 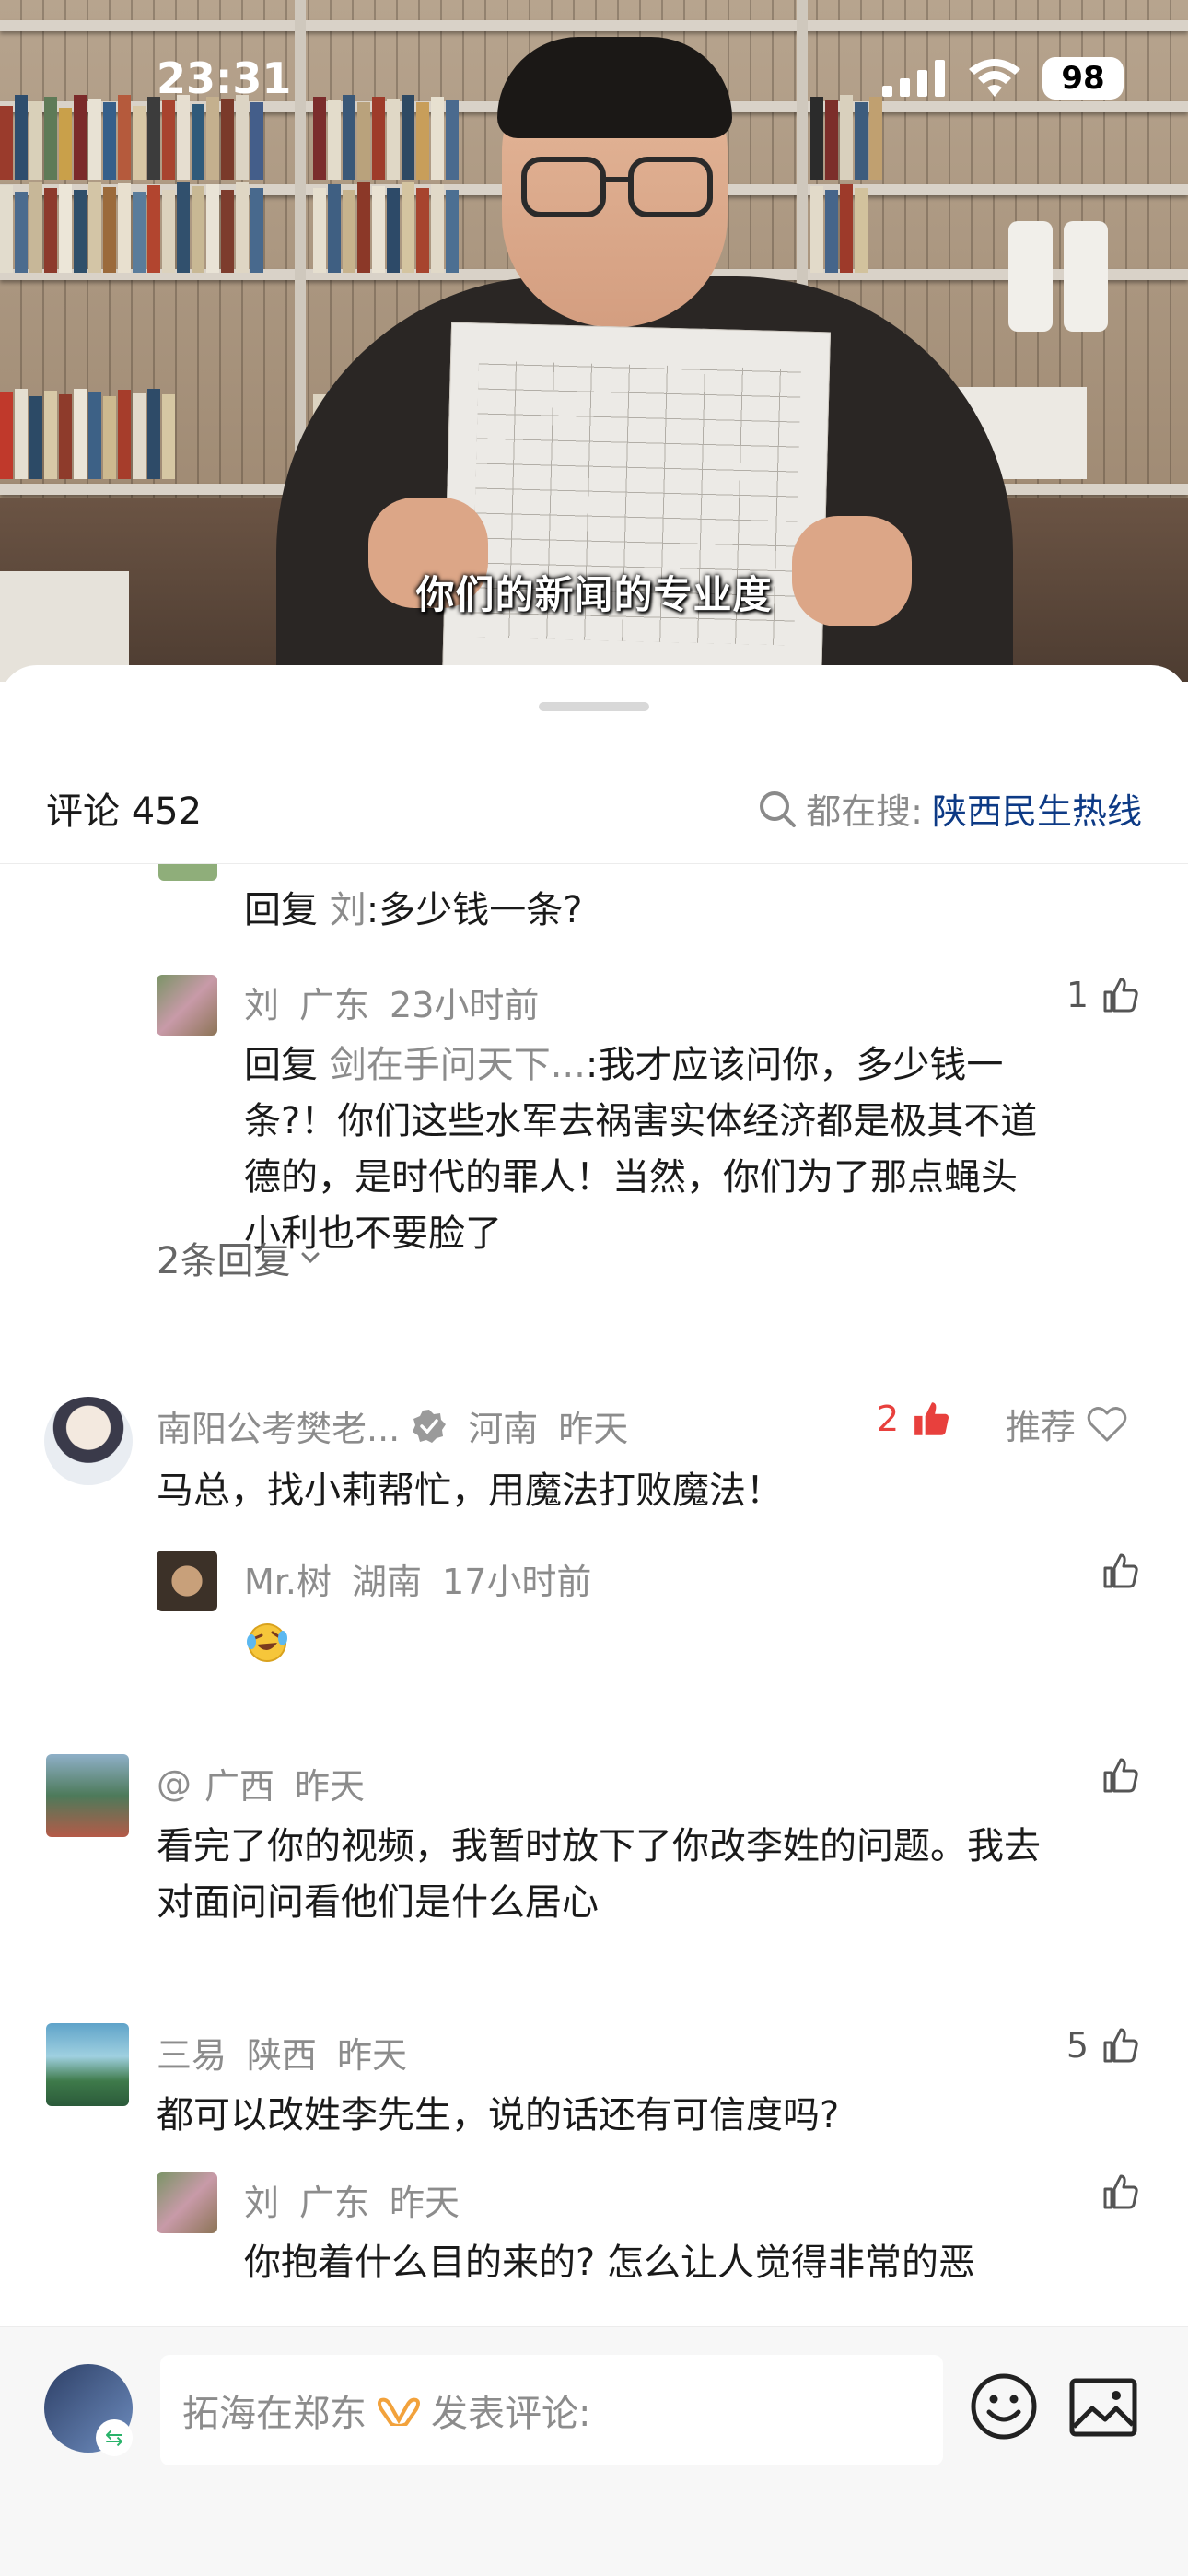 I want to click on video-subtitle: 你们的新闻的专业度, so click(x=594, y=594).